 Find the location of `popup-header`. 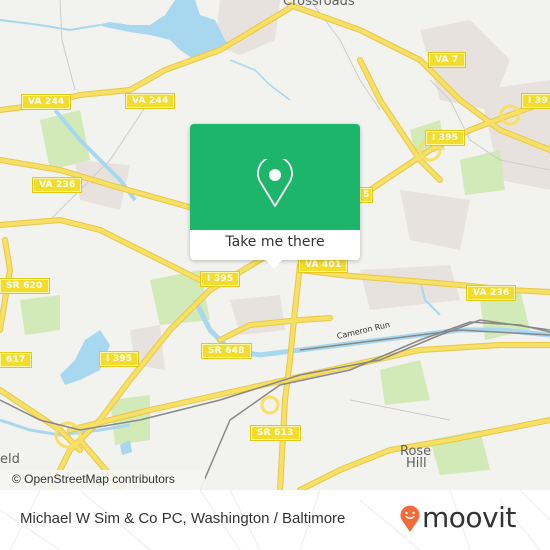

popup-header is located at coordinates (275, 177).